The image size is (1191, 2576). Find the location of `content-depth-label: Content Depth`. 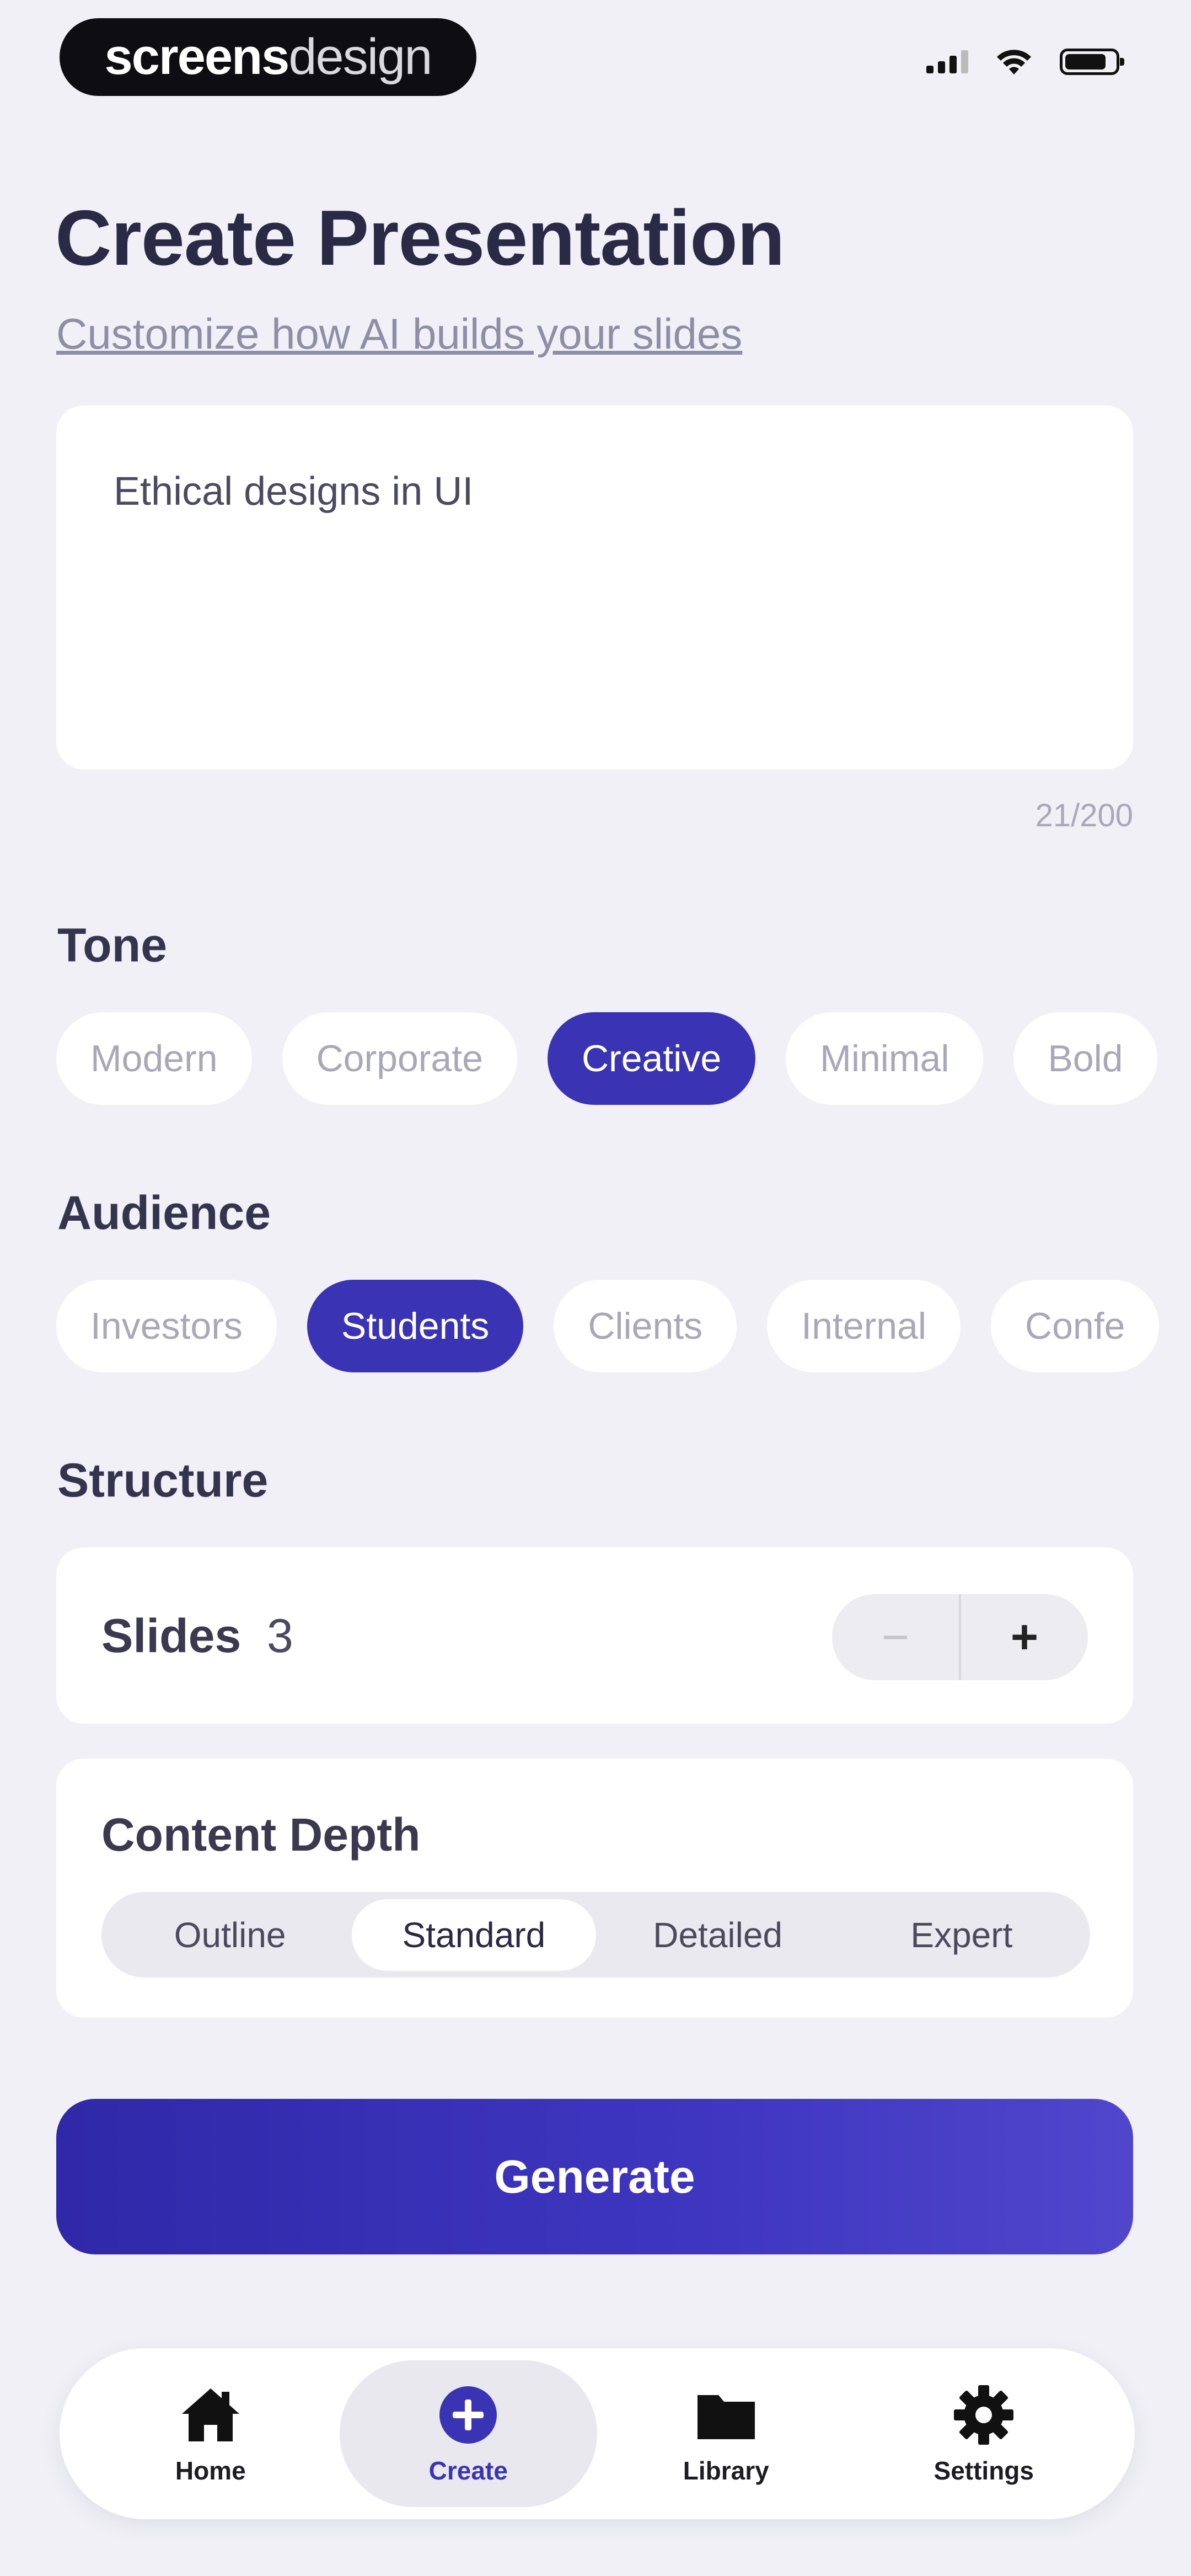

content-depth-label: Content Depth is located at coordinates (261, 1835).